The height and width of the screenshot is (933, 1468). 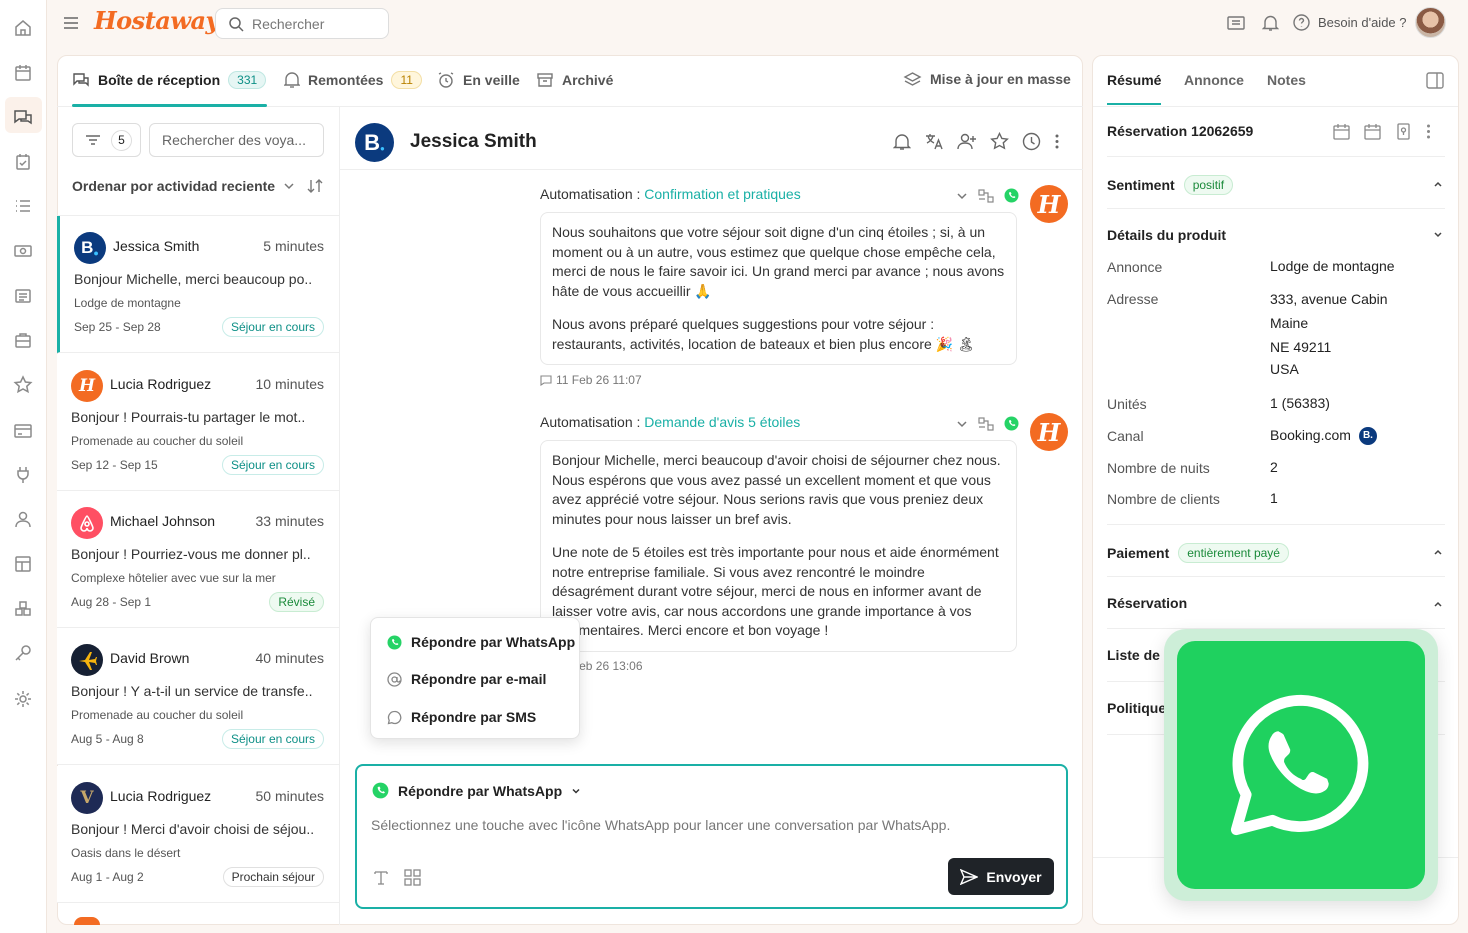 What do you see at coordinates (353, 80) in the screenshot?
I see `tab-escalations: Remontées 11` at bounding box center [353, 80].